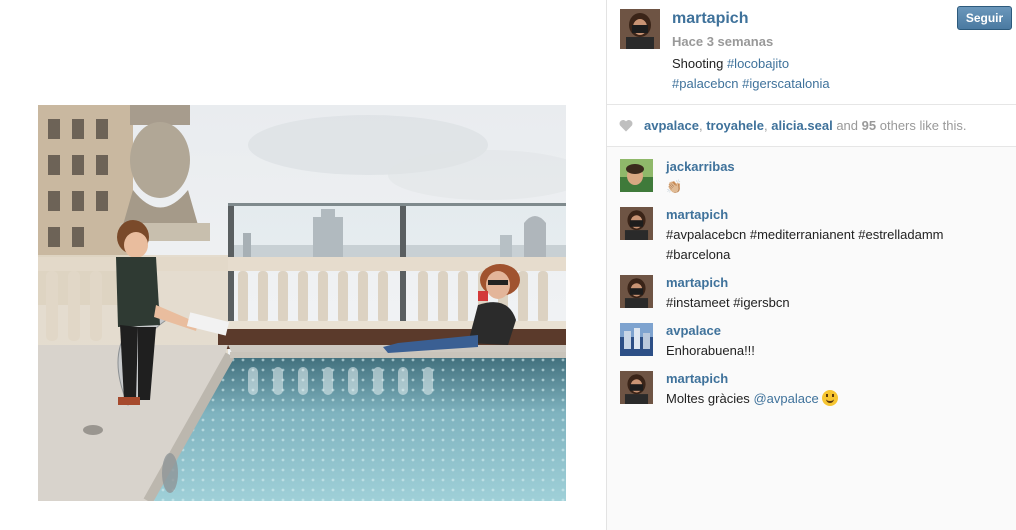 The width and height of the screenshot is (1016, 530). Describe the element at coordinates (710, 350) in the screenshot. I see `comment-text: Enhorabuena!!!` at that location.